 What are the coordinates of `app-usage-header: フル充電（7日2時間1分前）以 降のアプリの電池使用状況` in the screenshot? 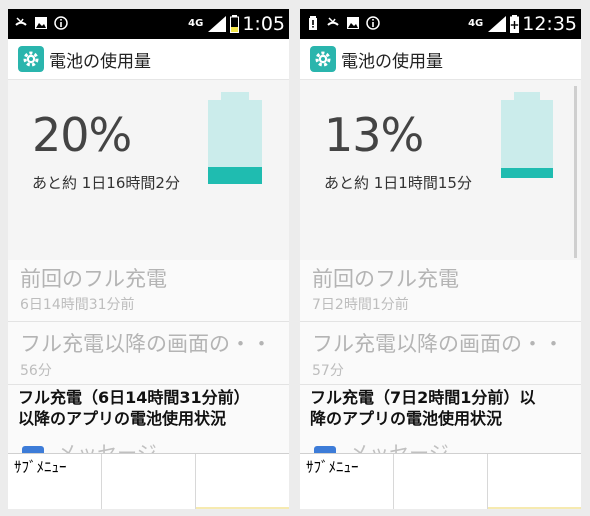 It's located at (422, 408).